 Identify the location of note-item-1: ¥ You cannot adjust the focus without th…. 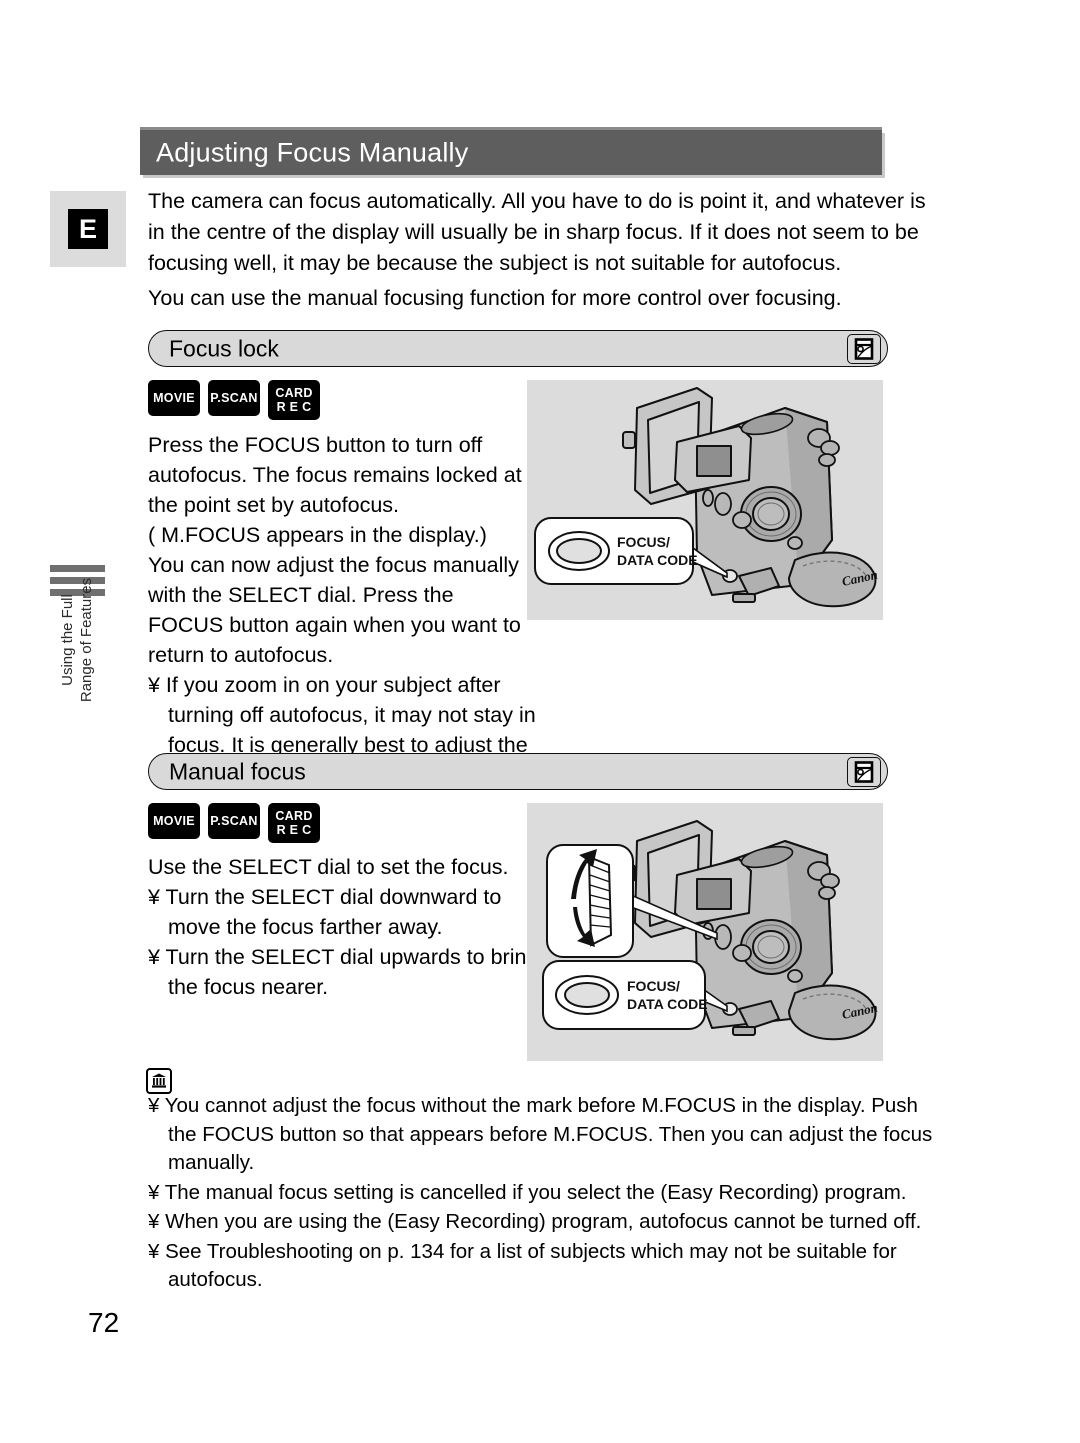
(540, 1134).